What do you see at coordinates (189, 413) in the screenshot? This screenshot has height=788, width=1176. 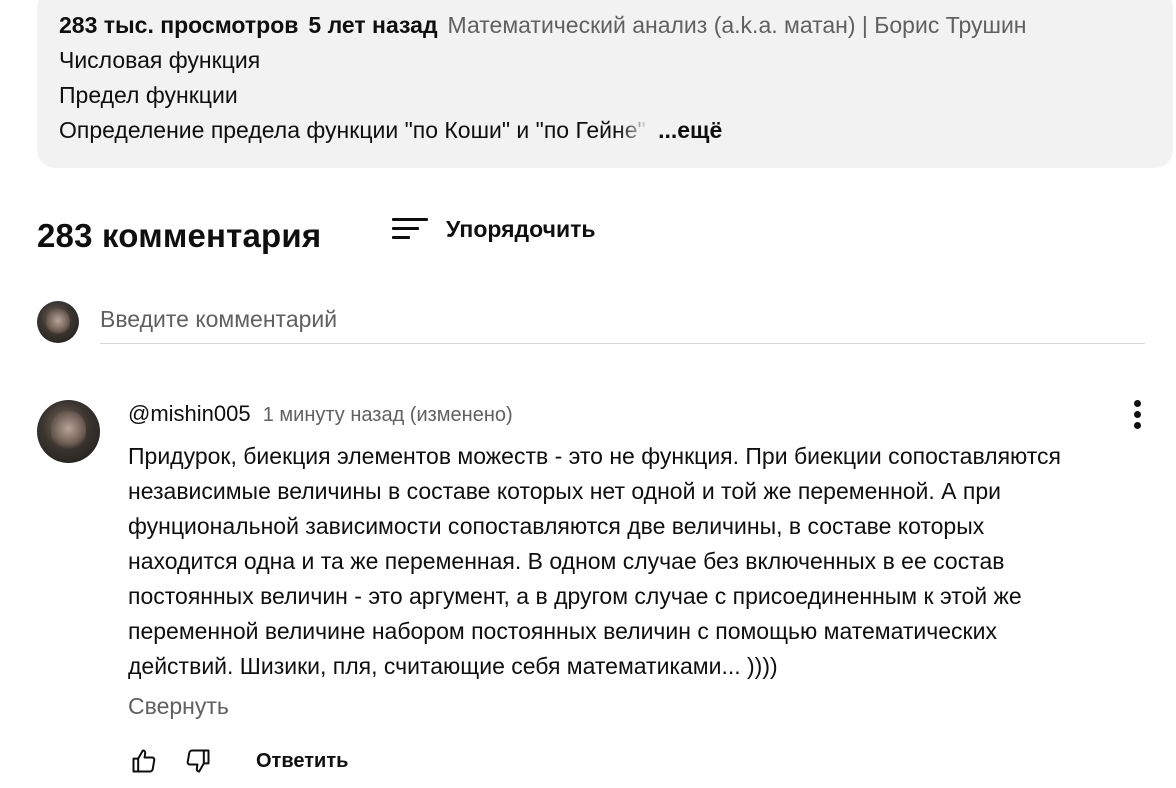 I see `comment-author: @mishin005` at bounding box center [189, 413].